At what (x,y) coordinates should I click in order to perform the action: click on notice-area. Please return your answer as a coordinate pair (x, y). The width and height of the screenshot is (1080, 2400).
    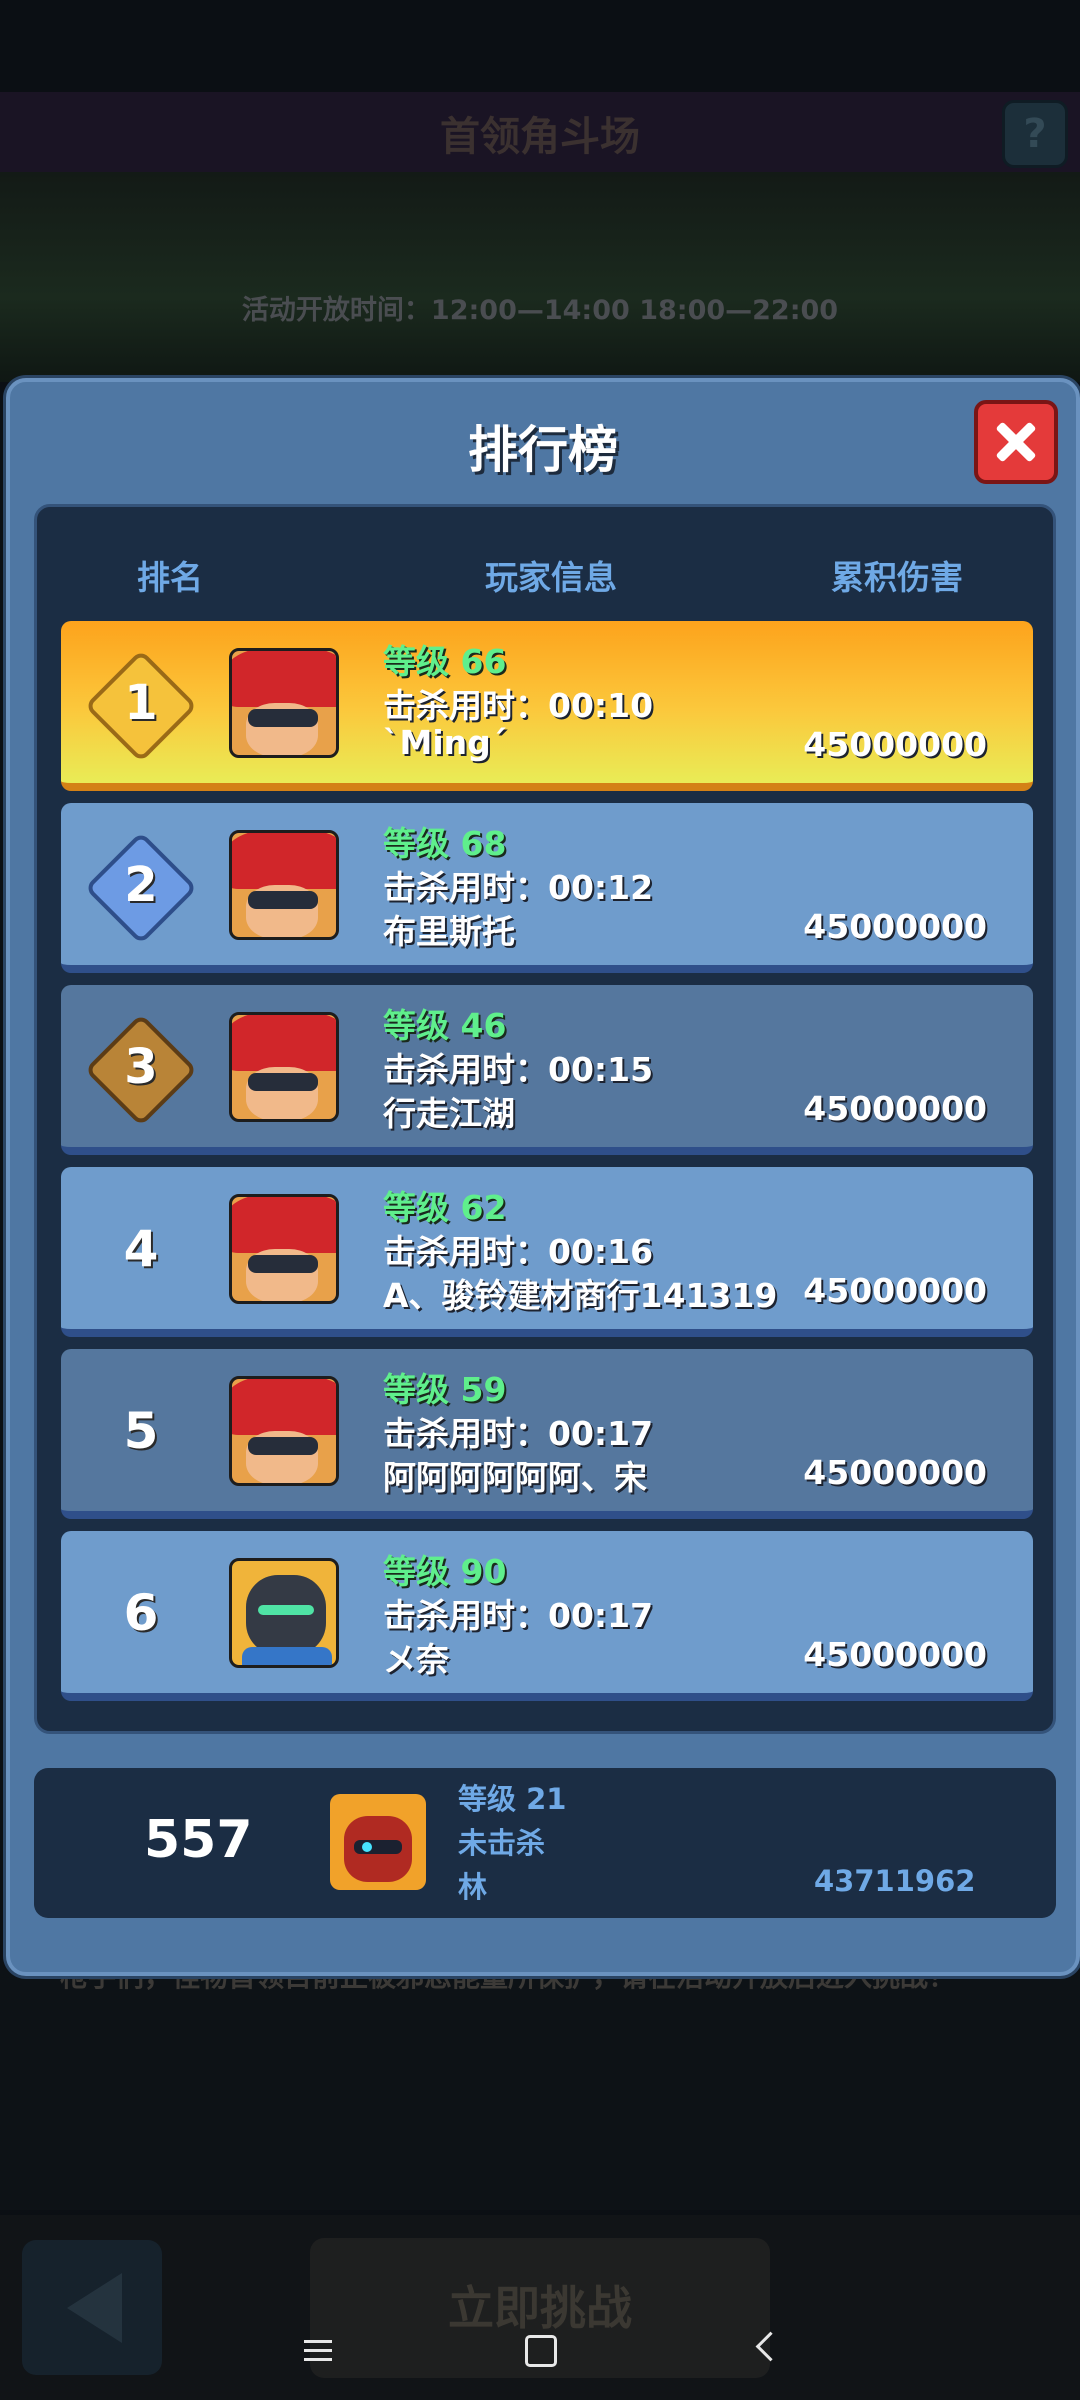
    Looking at the image, I should click on (540, 2085).